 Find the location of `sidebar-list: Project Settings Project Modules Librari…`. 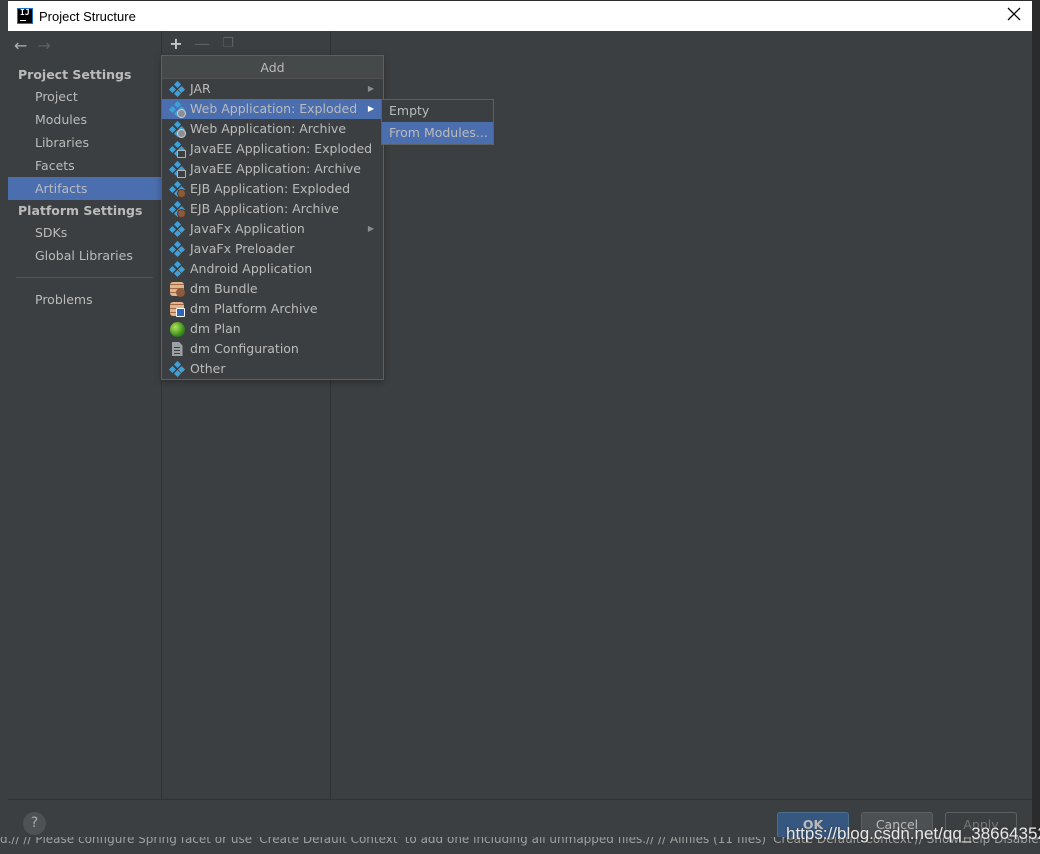

sidebar-list: Project Settings Project Modules Librari… is located at coordinates (84, 187).